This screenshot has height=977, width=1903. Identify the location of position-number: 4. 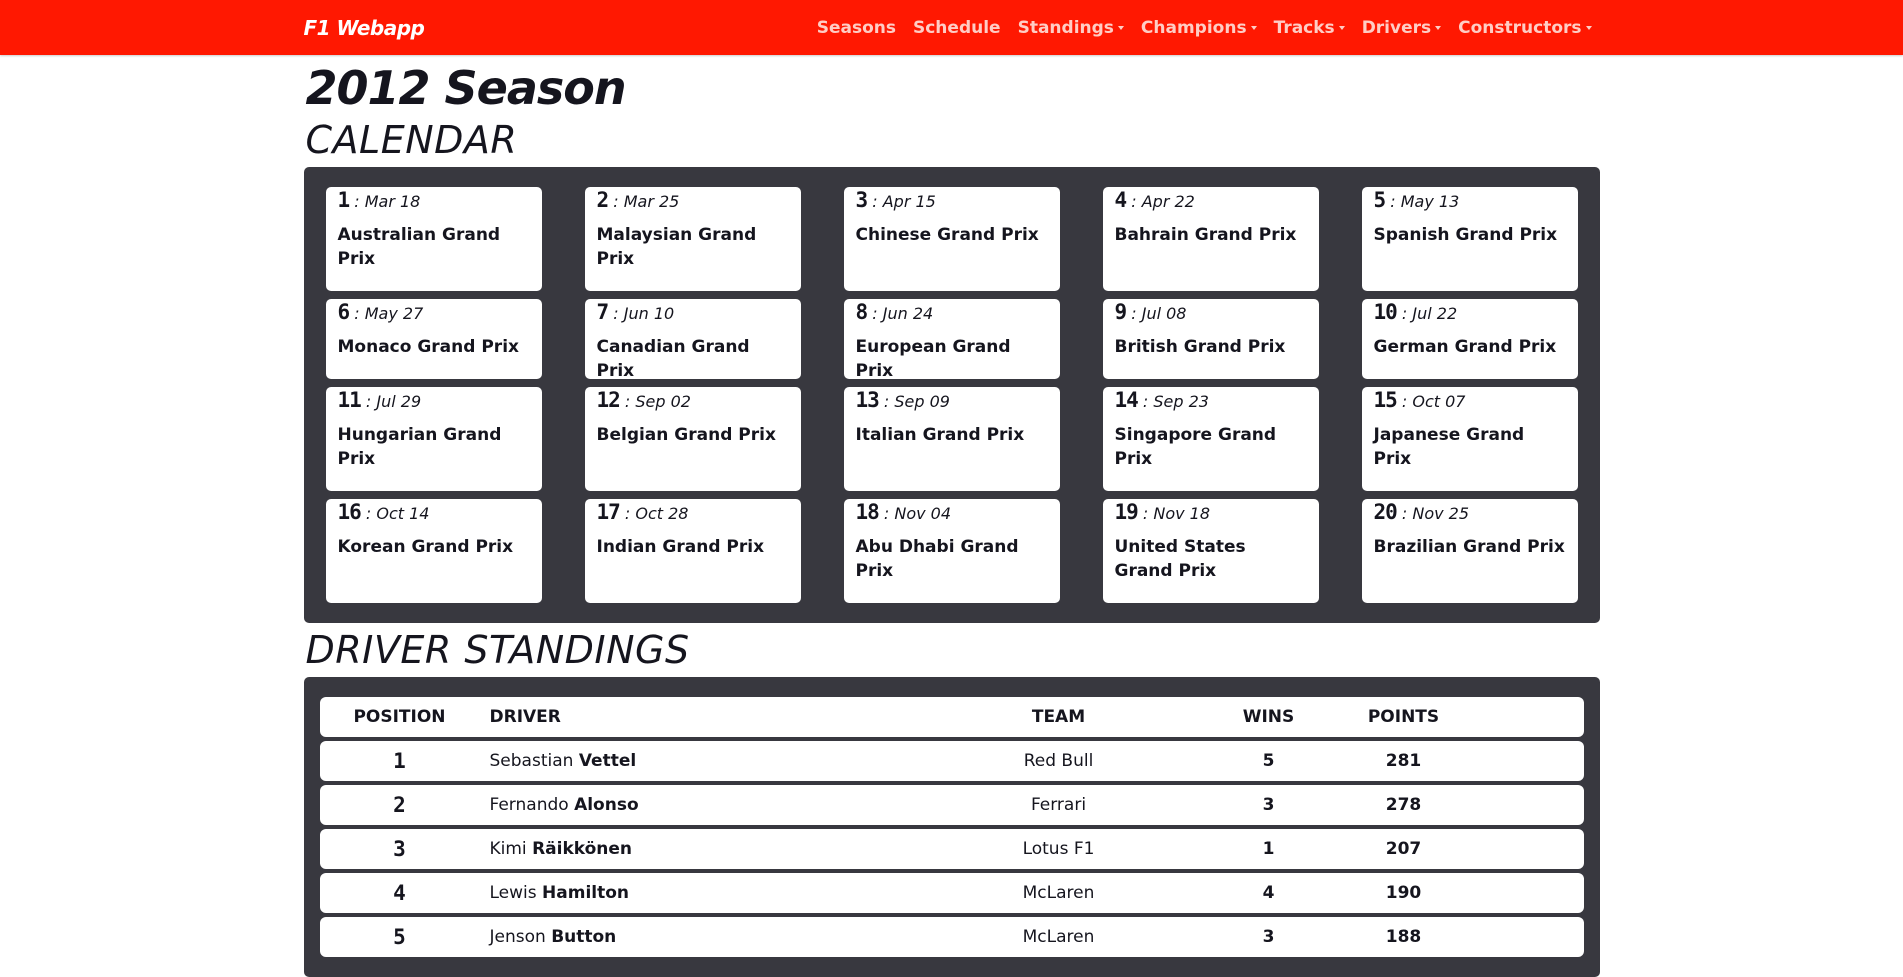
(399, 893).